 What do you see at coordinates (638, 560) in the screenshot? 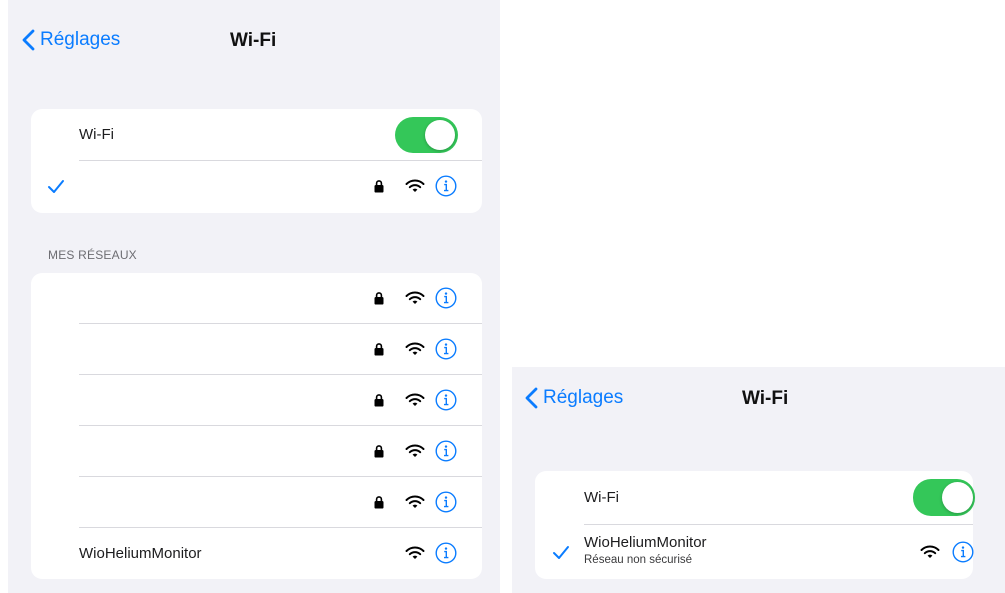
I see `network-security-subtitle: Réseau non sécurisé` at bounding box center [638, 560].